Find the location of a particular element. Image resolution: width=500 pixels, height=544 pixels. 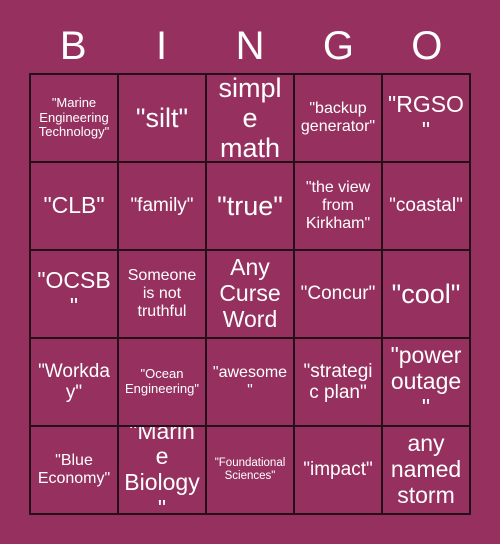

bingo-cell: "RGSO" is located at coordinates (427, 119).